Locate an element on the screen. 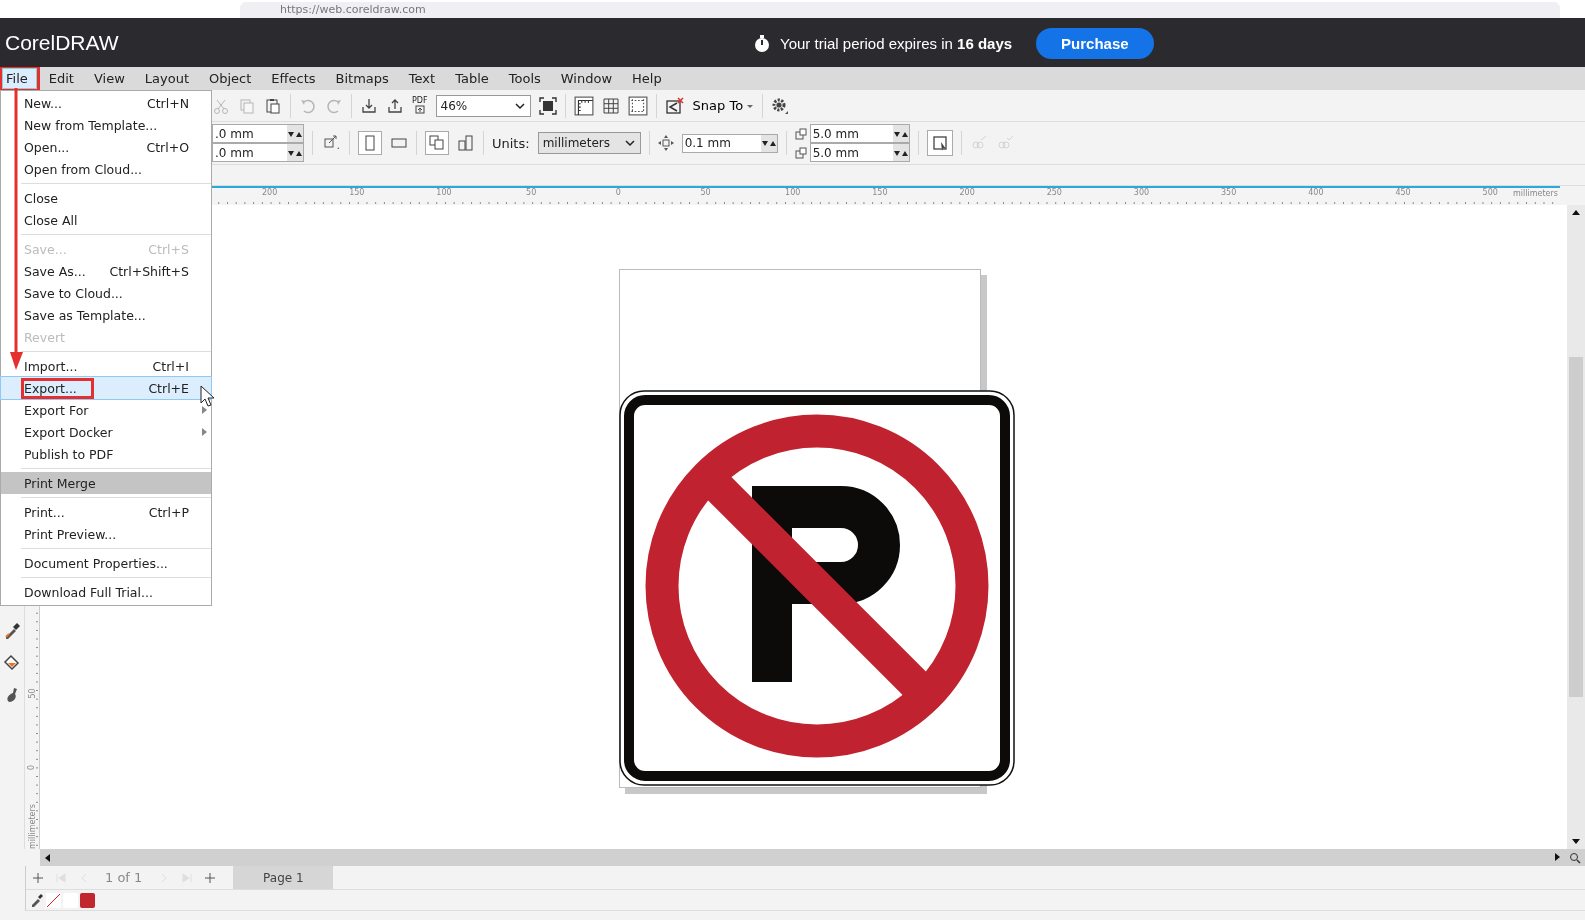 This screenshot has height=920, width=1585. menu-item: Window is located at coordinates (589, 78).